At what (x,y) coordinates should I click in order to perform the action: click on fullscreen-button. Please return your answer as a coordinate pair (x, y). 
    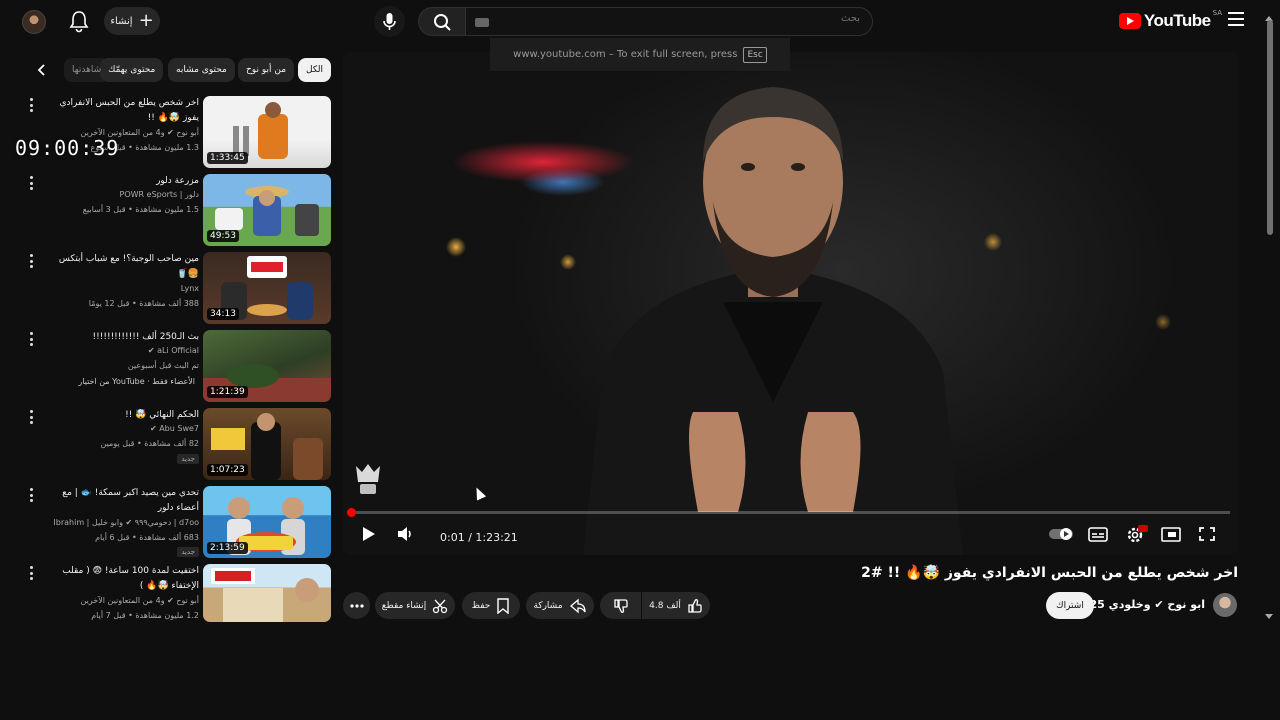
    Looking at the image, I should click on (1207, 534).